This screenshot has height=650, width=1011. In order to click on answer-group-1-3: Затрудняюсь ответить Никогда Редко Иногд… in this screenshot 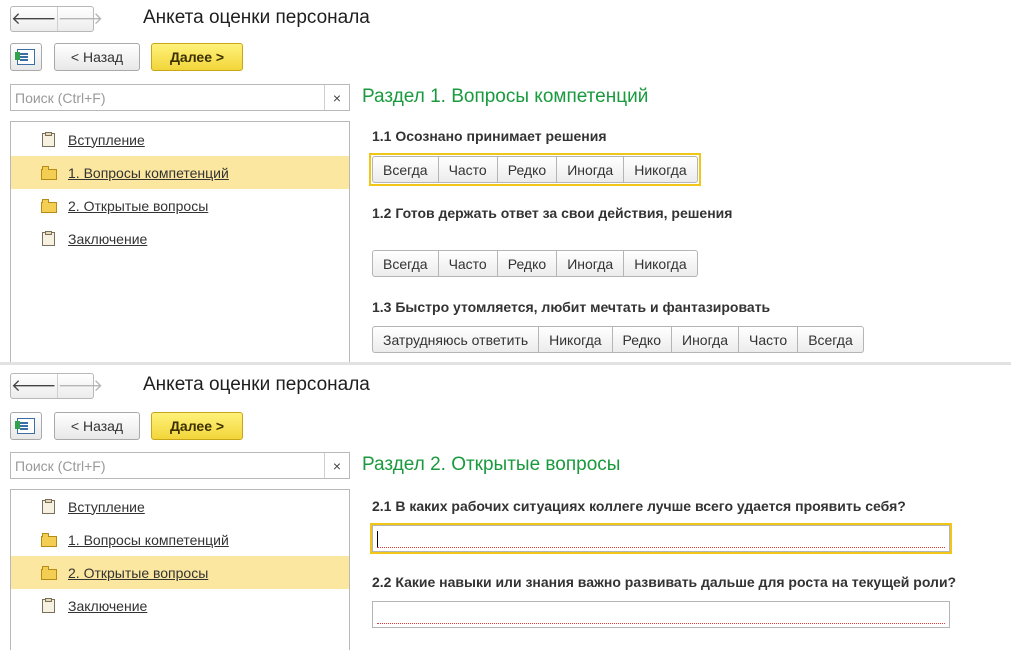, I will do `click(618, 339)`.